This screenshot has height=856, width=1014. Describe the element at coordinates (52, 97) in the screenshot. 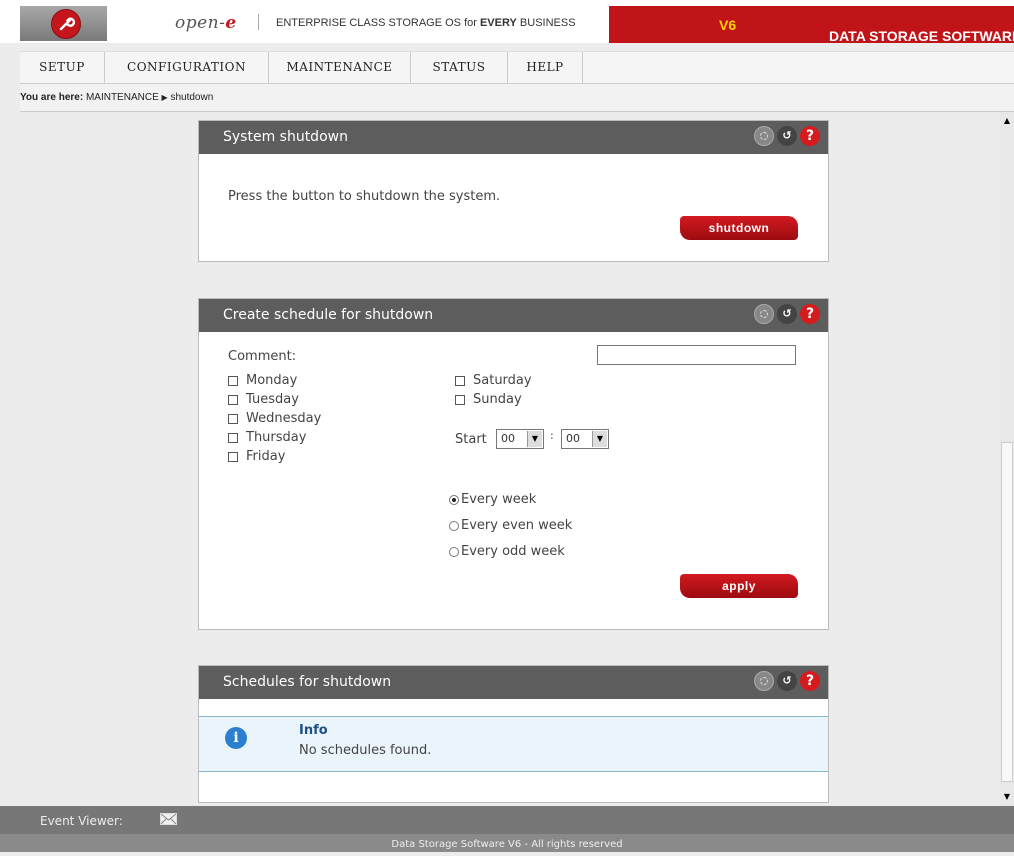

I see `breadcrumb-prefix: You are here:` at that location.